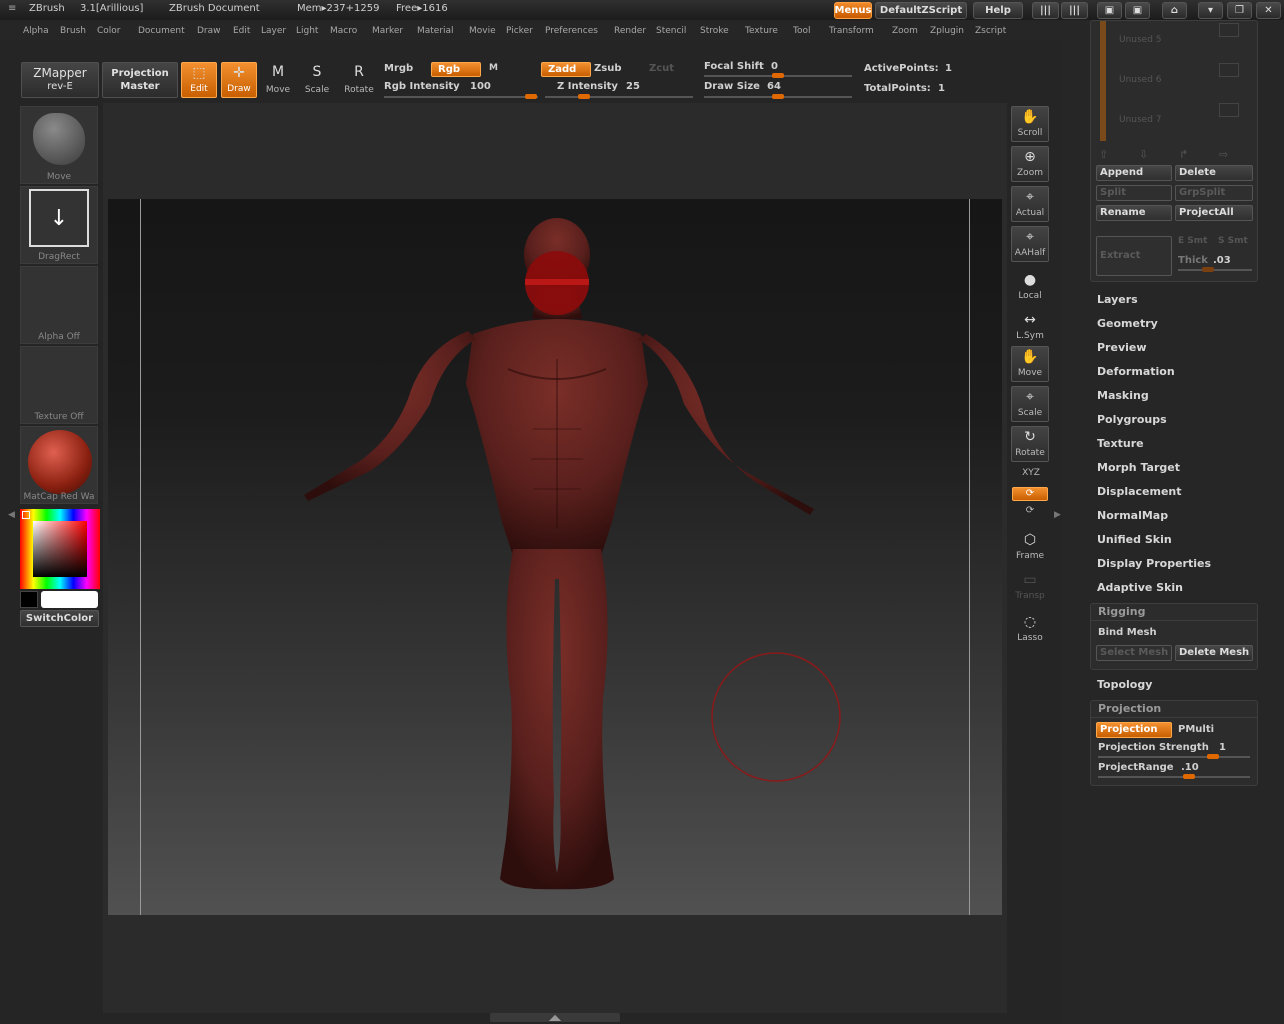 The height and width of the screenshot is (1024, 1284). I want to click on brush-selector: Move, so click(59, 145).